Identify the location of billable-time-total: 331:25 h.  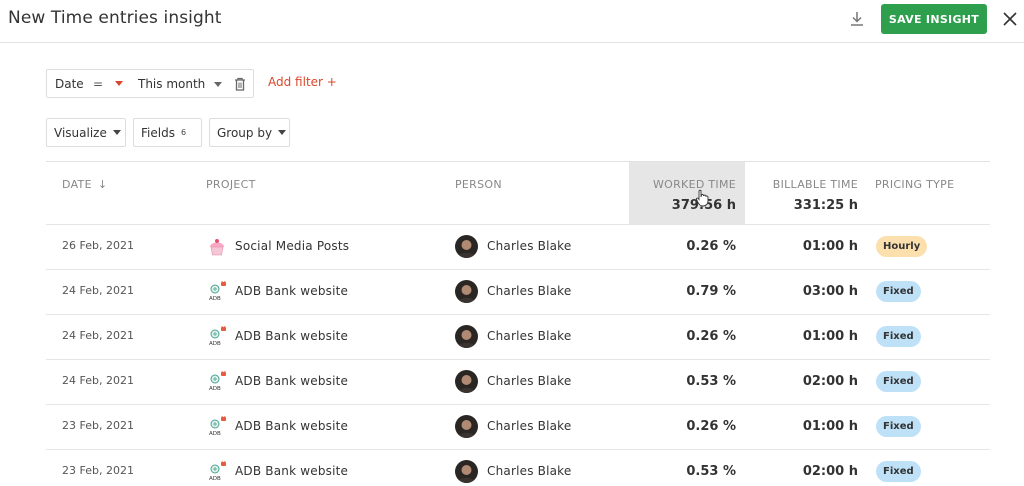
(825, 205).